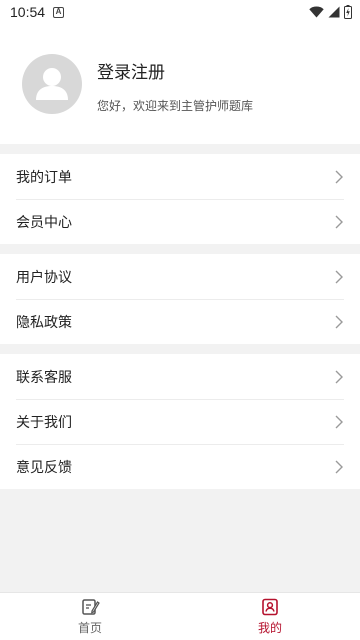  What do you see at coordinates (44, 422) in the screenshot?
I see `menu-item-label: 关于我们` at bounding box center [44, 422].